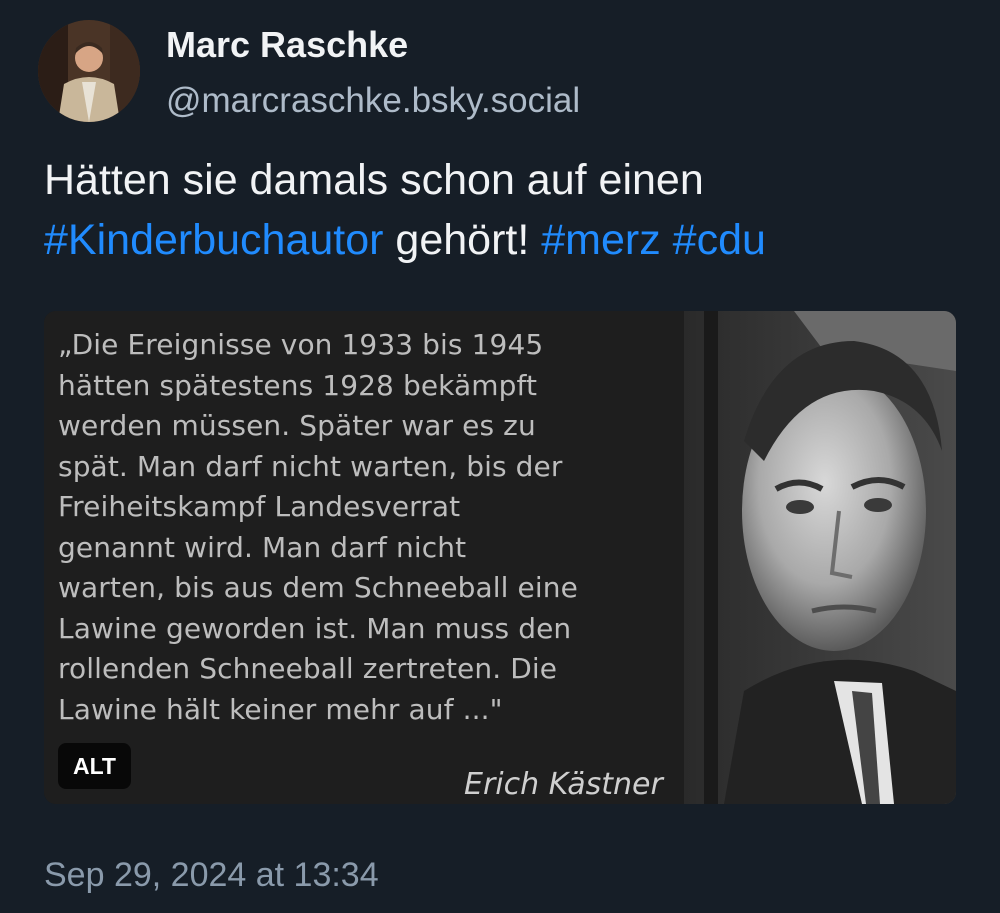 The height and width of the screenshot is (913, 1000). What do you see at coordinates (211, 875) in the screenshot?
I see `post-timestamp: Sep 29, 2024 at 13:34` at bounding box center [211, 875].